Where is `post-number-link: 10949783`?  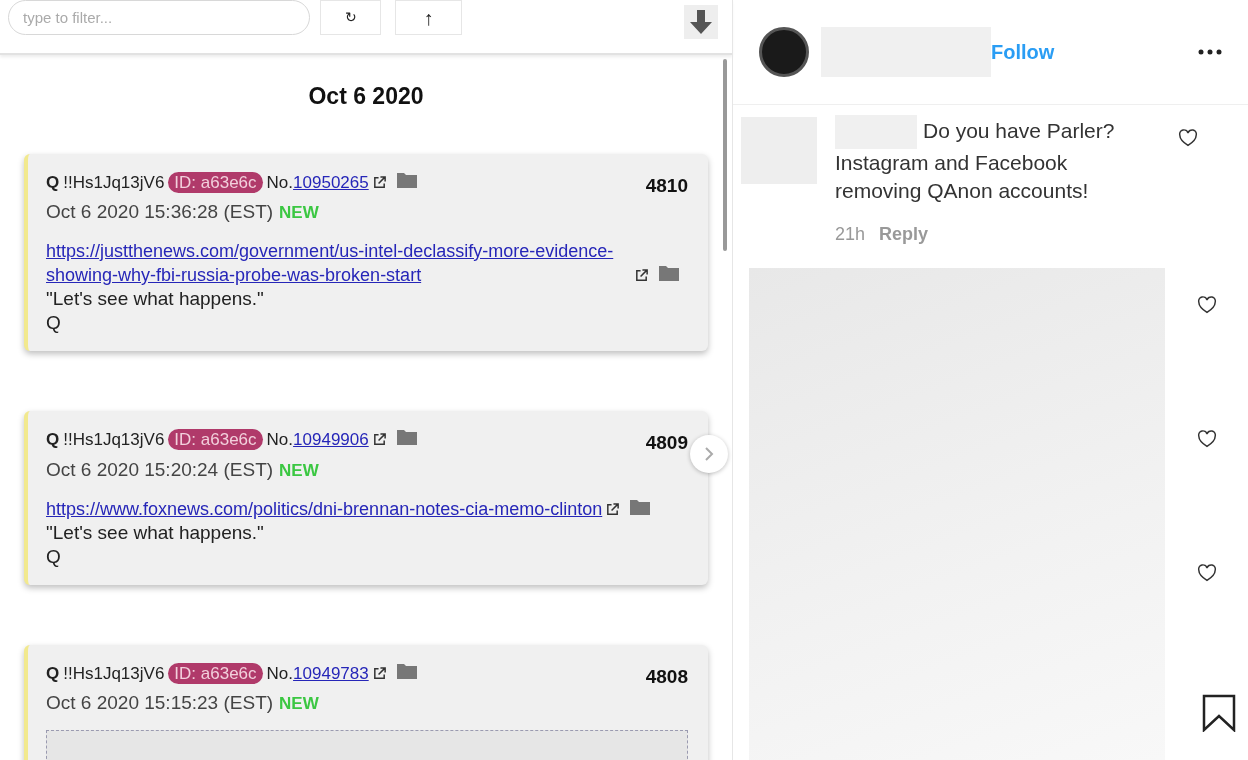
post-number-link: 10949783 is located at coordinates (331, 673).